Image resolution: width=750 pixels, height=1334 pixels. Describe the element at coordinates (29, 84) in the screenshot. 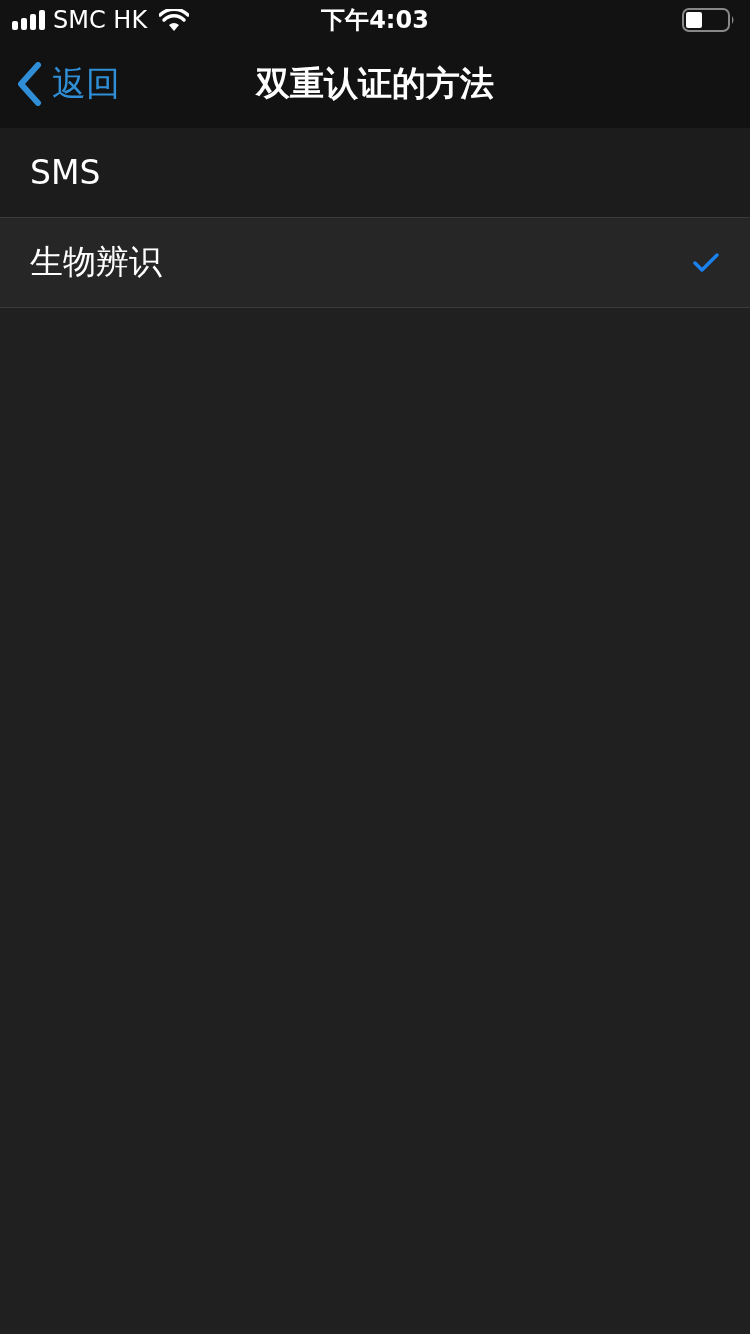

I see `chevron-left-icon` at that location.